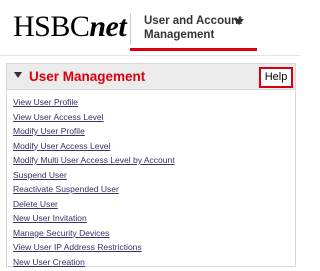 The height and width of the screenshot is (271, 320). I want to click on list-item: View User IP Address Restrictions, so click(94, 247).